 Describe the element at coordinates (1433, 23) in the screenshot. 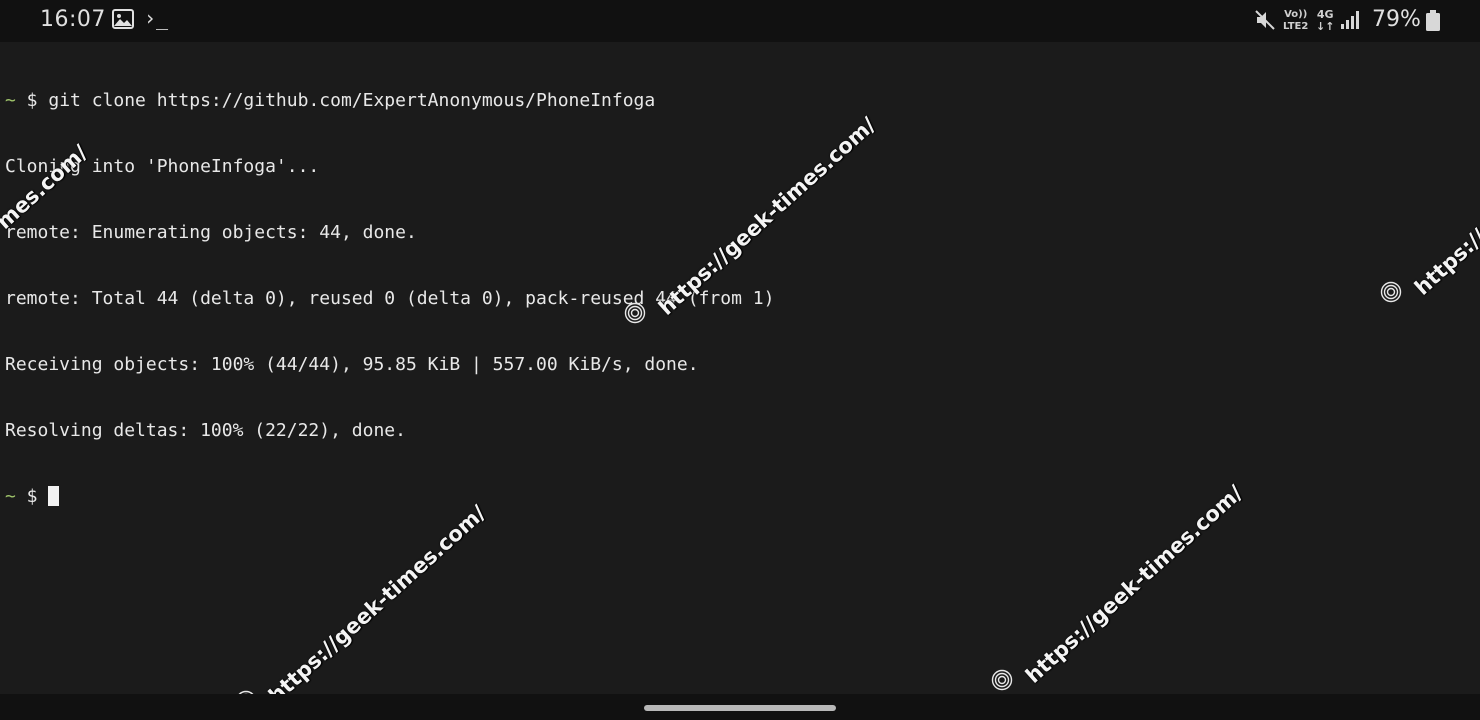

I see `battery-icon` at that location.